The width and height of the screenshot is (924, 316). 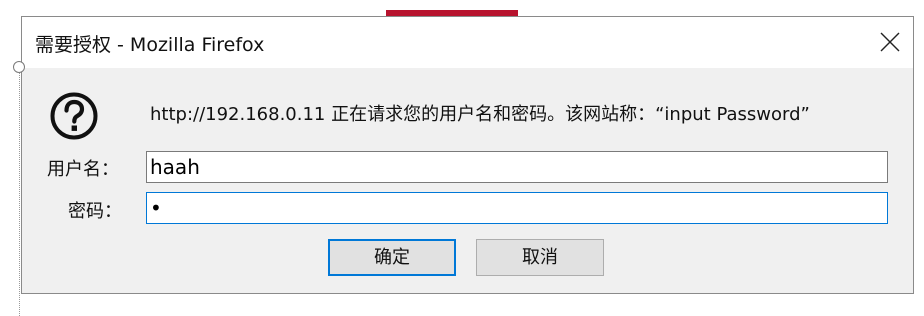 I want to click on close-icon, so click(x=890, y=42).